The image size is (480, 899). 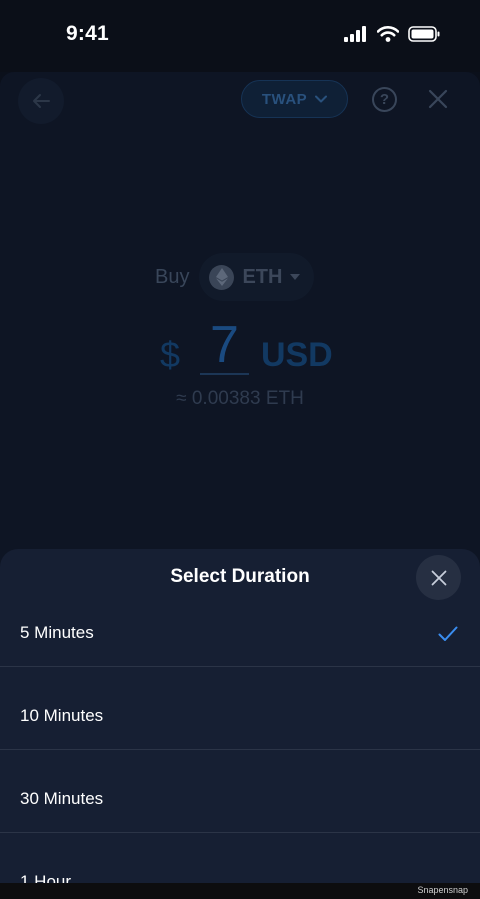 I want to click on amount-input: 7, so click(x=224, y=346).